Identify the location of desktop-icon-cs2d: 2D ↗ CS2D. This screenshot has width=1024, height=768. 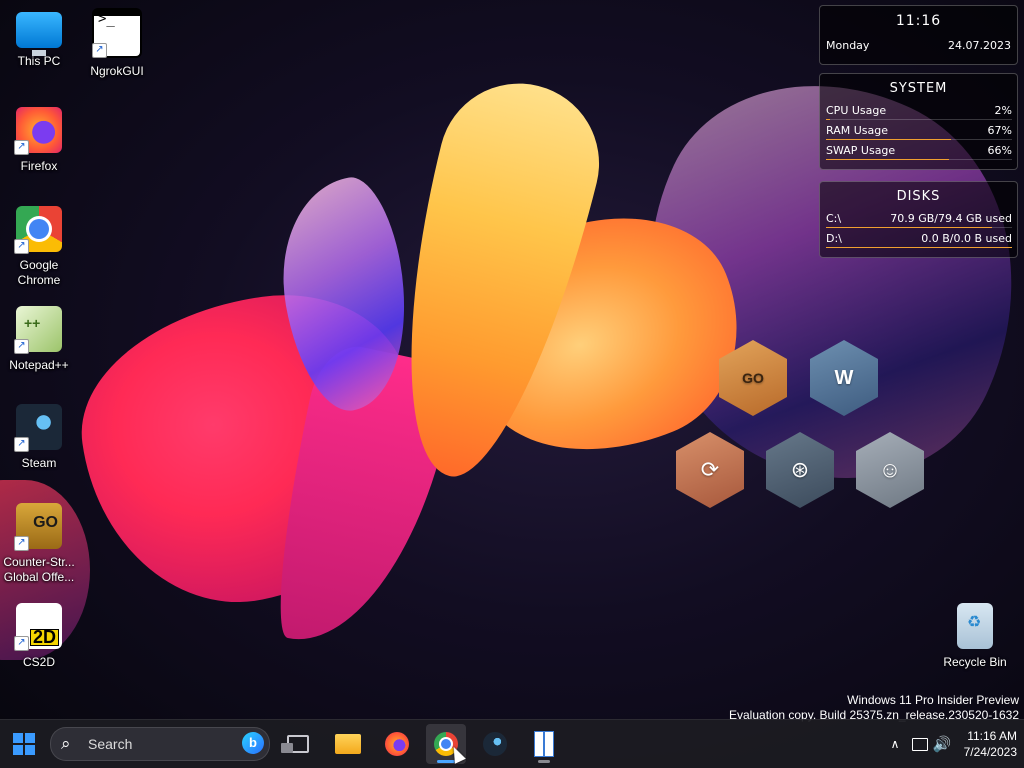
(39, 636).